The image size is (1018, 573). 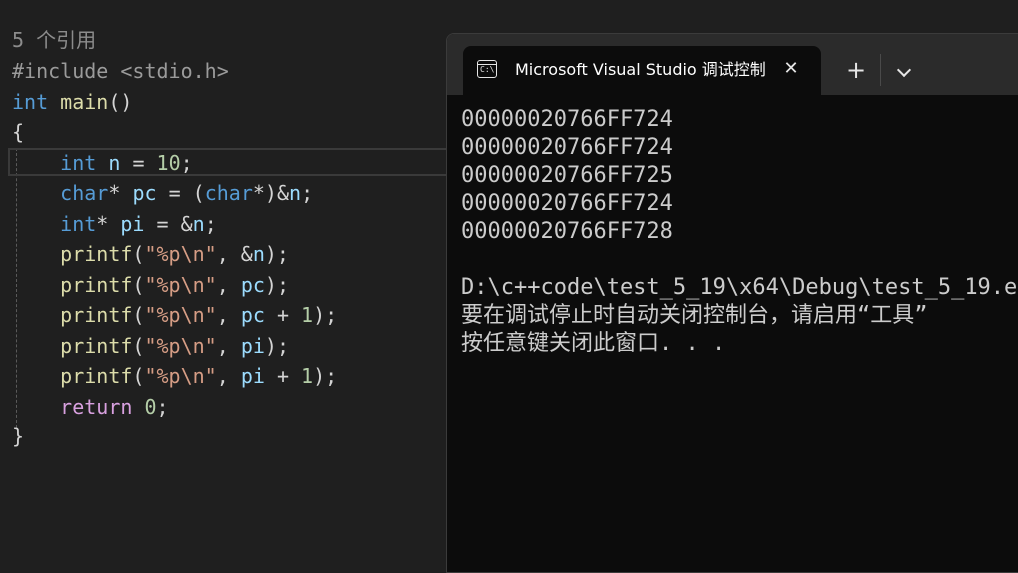 I want to click on console-icon: C:\, so click(x=487, y=69).